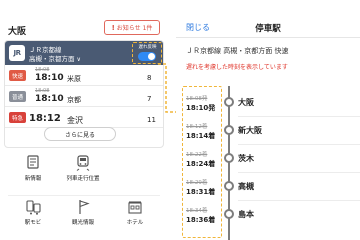  Describe the element at coordinates (74, 100) in the screenshot. I see `destination: 京都` at that location.